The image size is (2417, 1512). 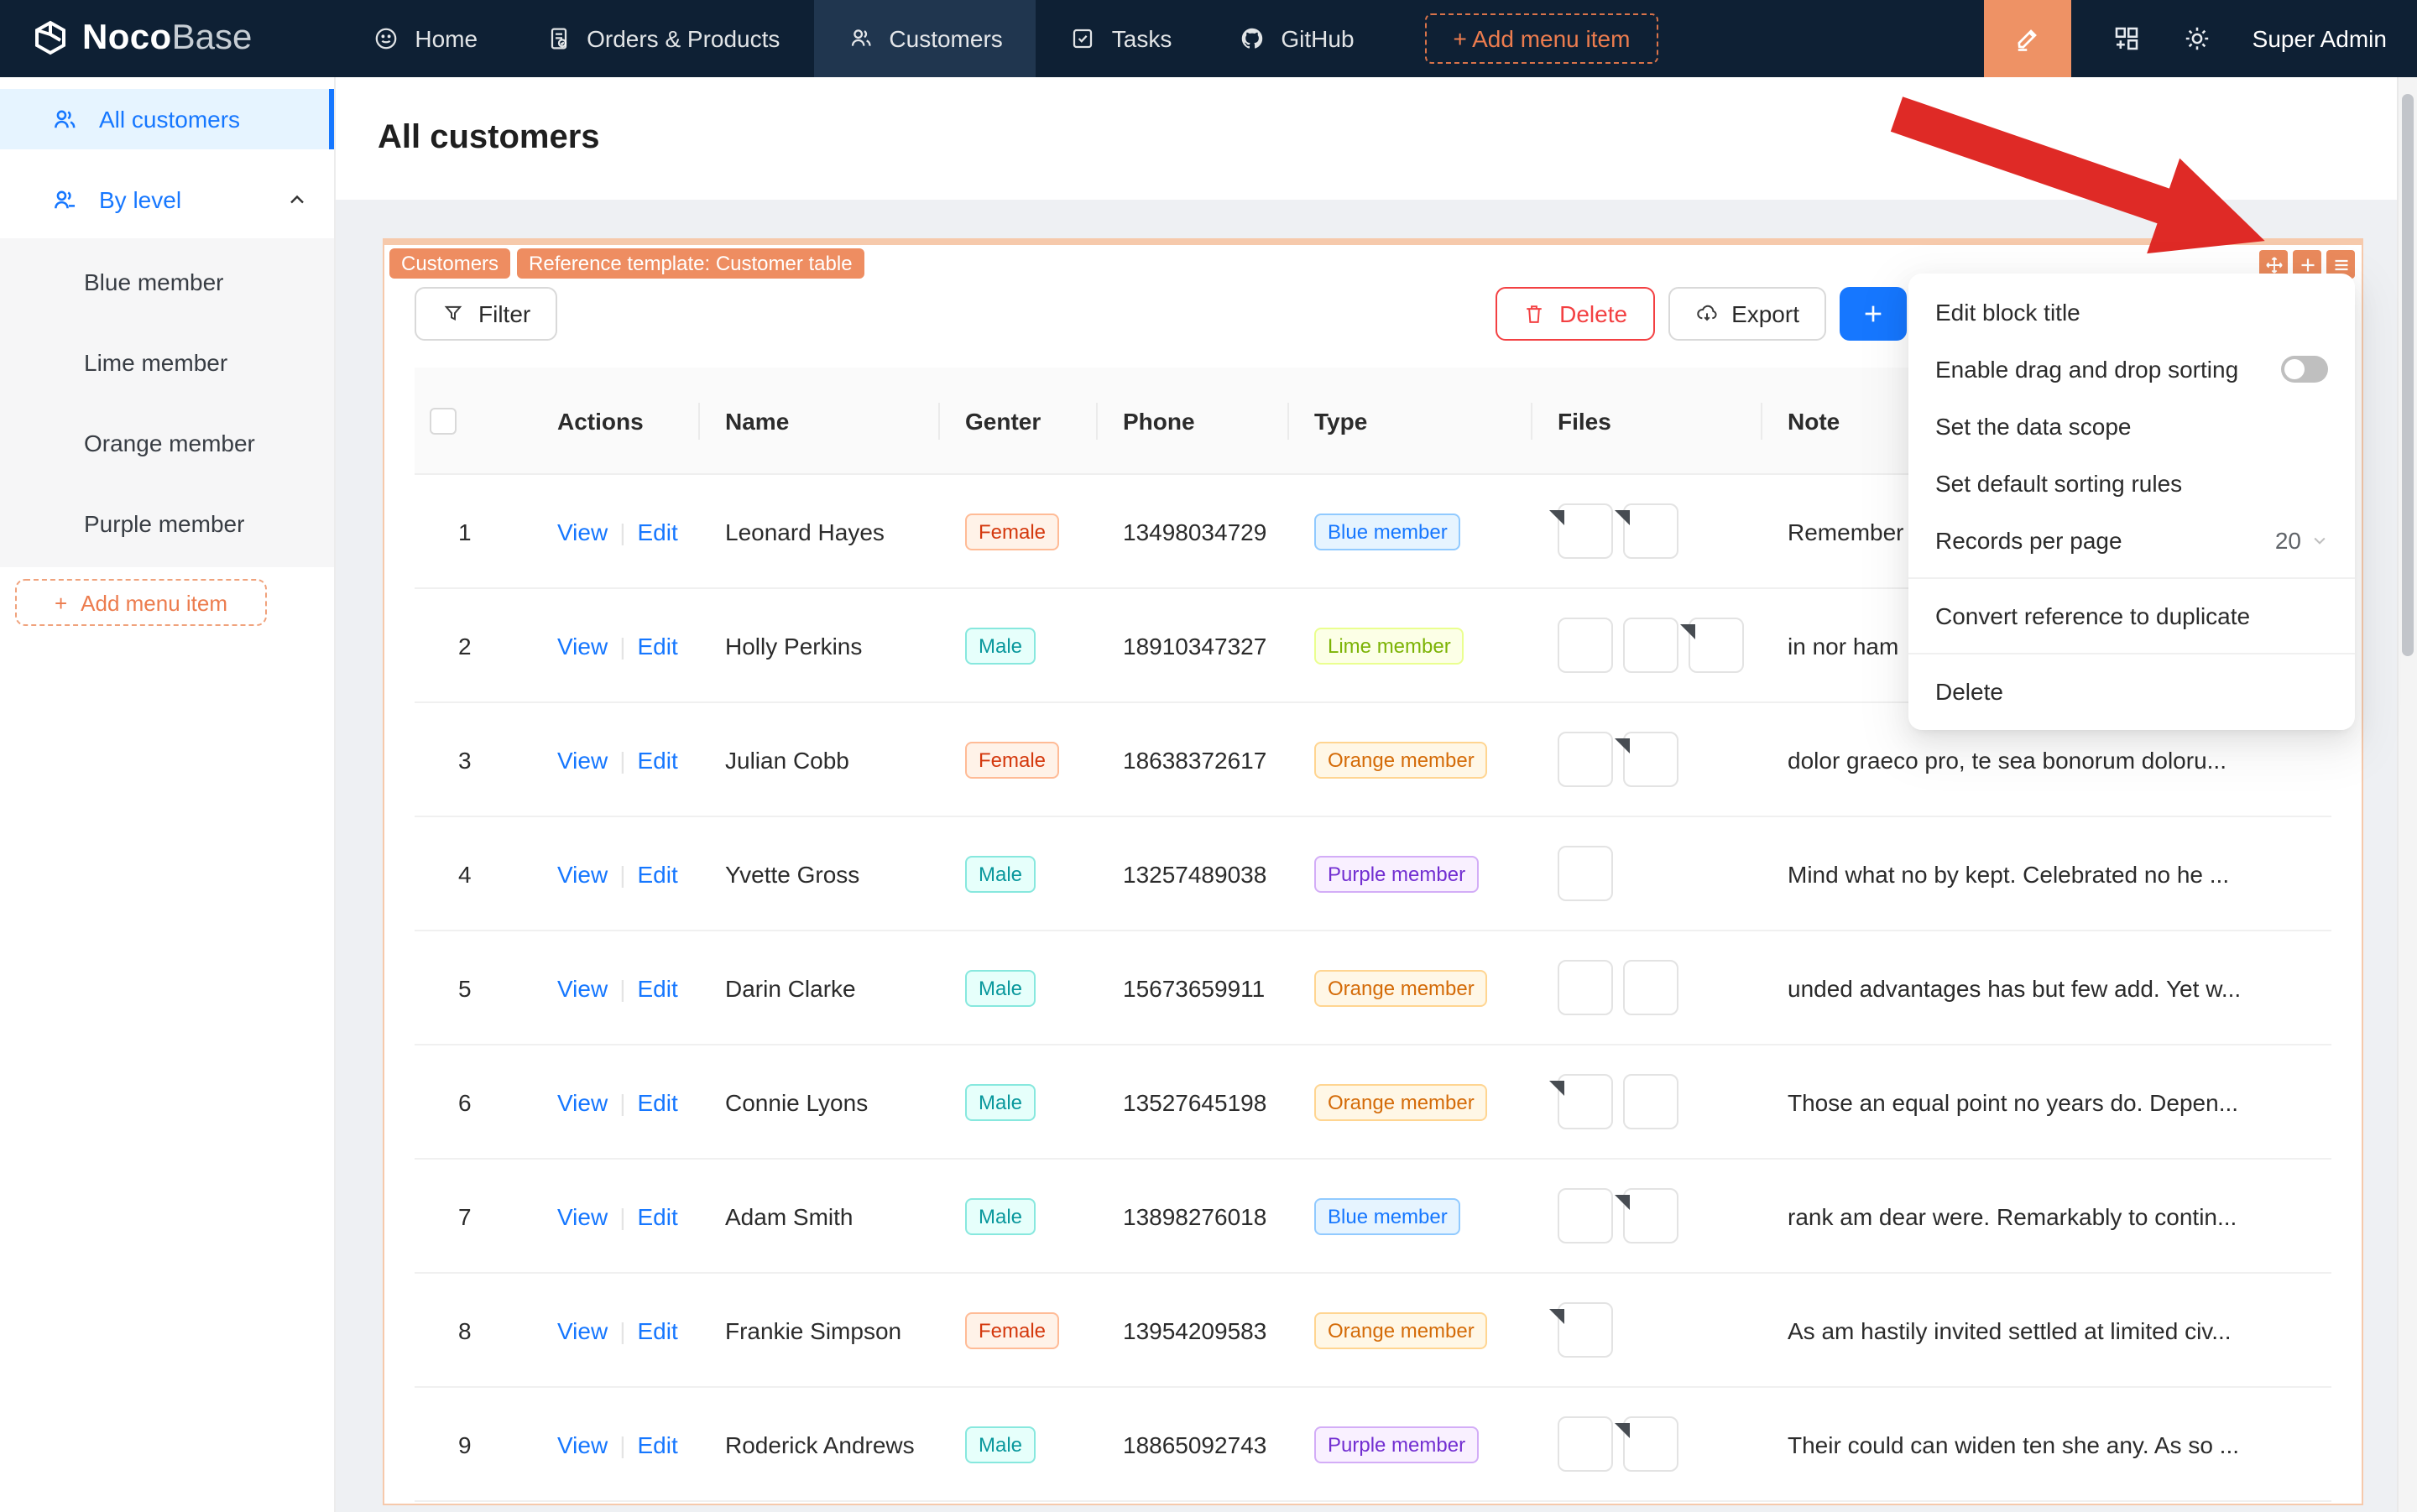 I want to click on sidebar-item-orange-member: Orange member, so click(x=167, y=443).